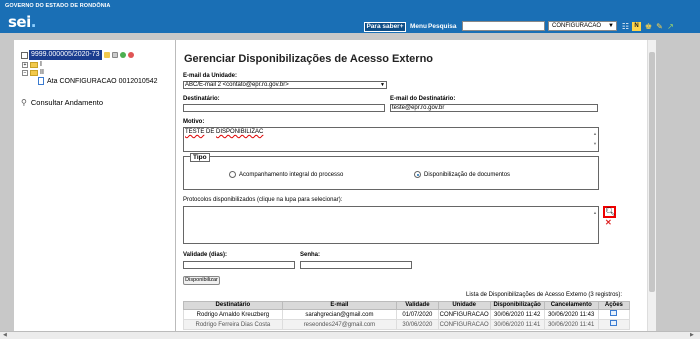 Image resolution: width=700 pixels, height=339 pixels. I want to click on vertical-scrollbar, so click(651, 185).